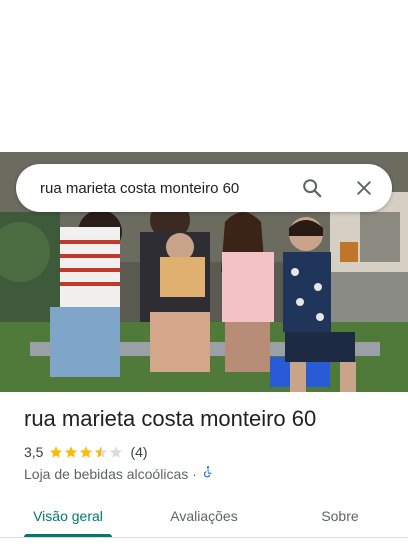 The height and width of the screenshot is (544, 408). I want to click on tab-divider, so click(204, 537).